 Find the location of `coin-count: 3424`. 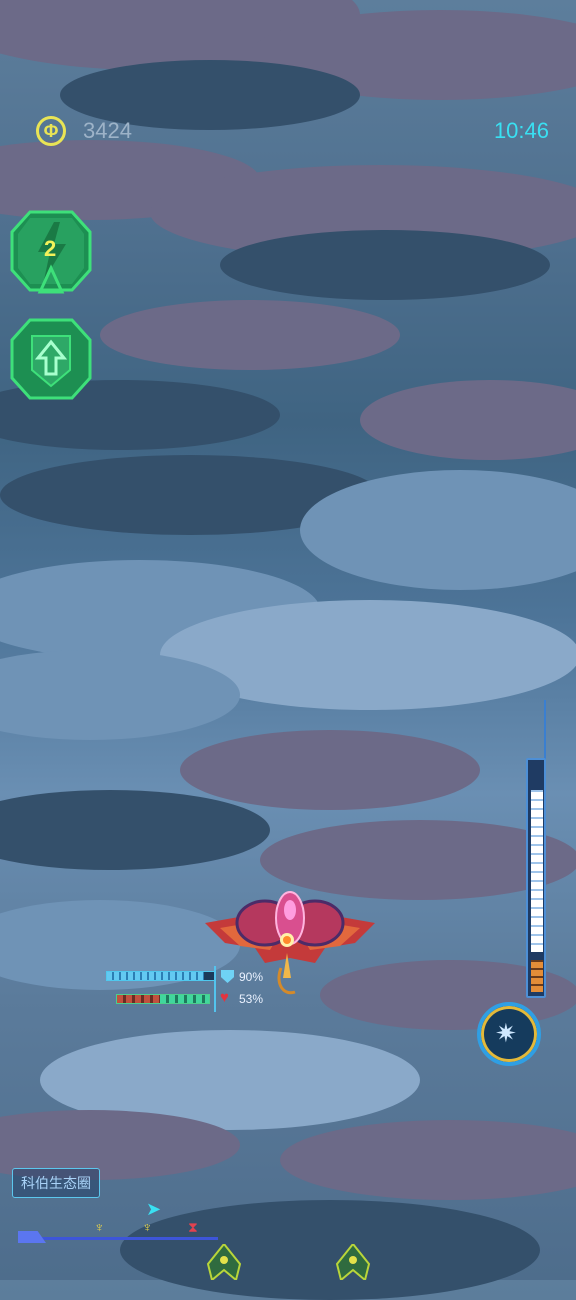

coin-count: 3424 is located at coordinates (107, 130).